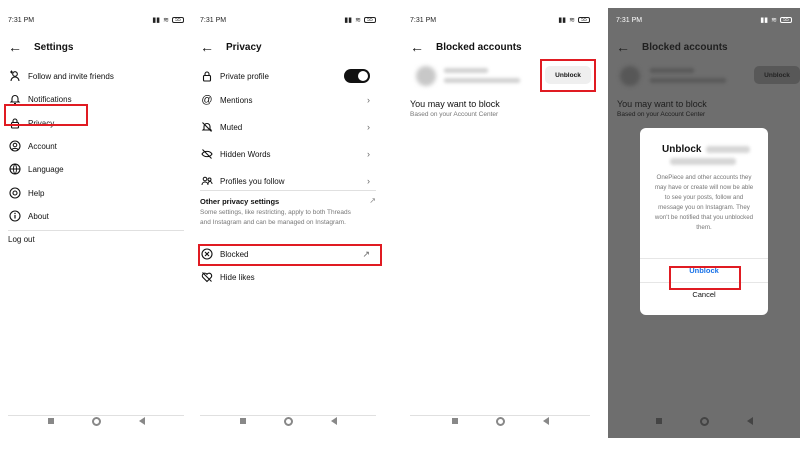 This screenshot has width=800, height=450. I want to click on menu-item-account: Account, so click(96, 146).